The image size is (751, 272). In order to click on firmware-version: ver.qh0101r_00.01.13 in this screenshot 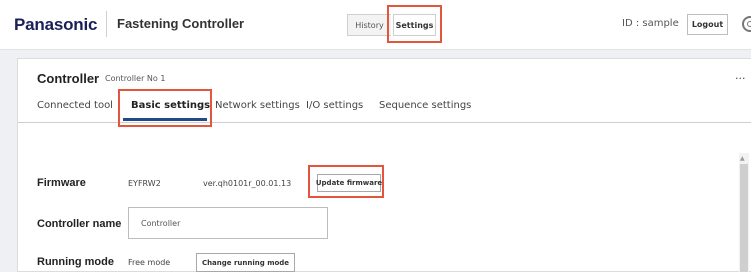, I will do `click(247, 183)`.